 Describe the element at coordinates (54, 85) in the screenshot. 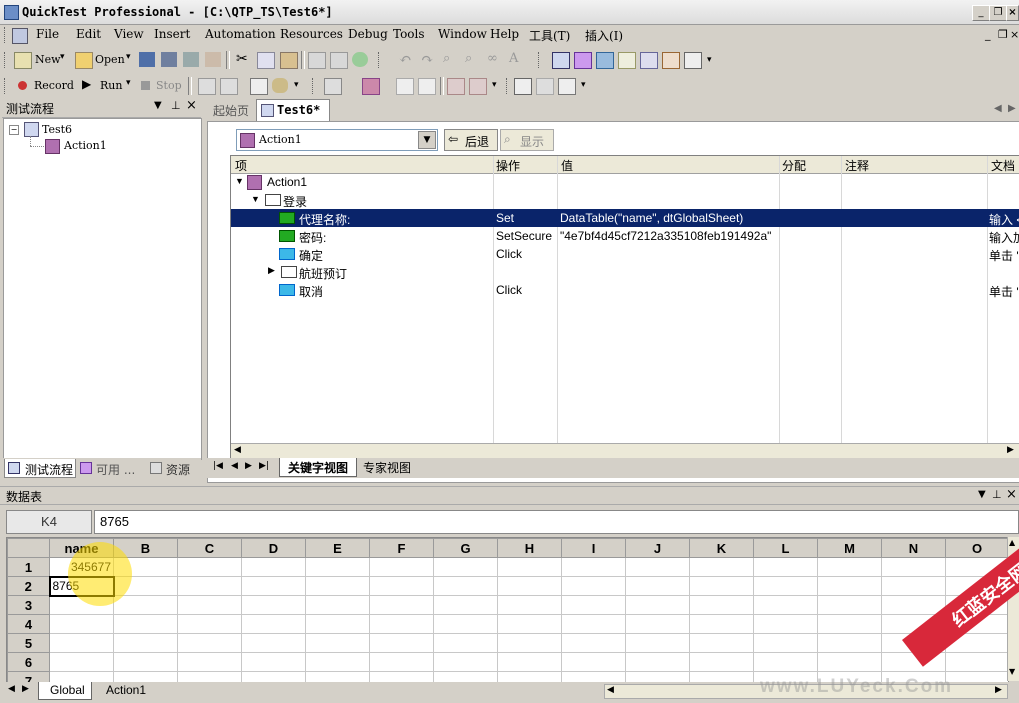

I see `record-button: Record` at that location.